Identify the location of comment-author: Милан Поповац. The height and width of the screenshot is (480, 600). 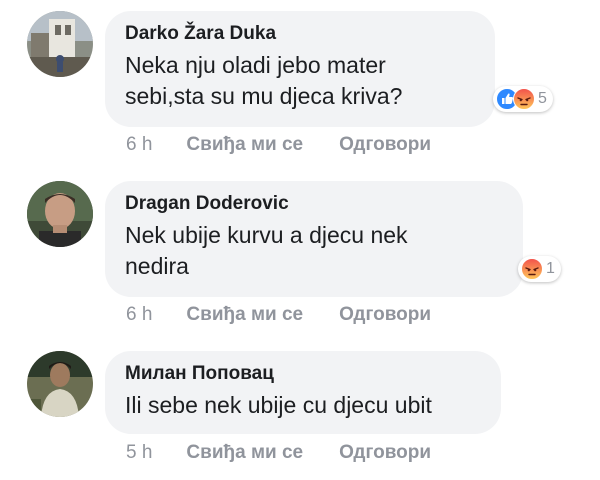
(303, 374).